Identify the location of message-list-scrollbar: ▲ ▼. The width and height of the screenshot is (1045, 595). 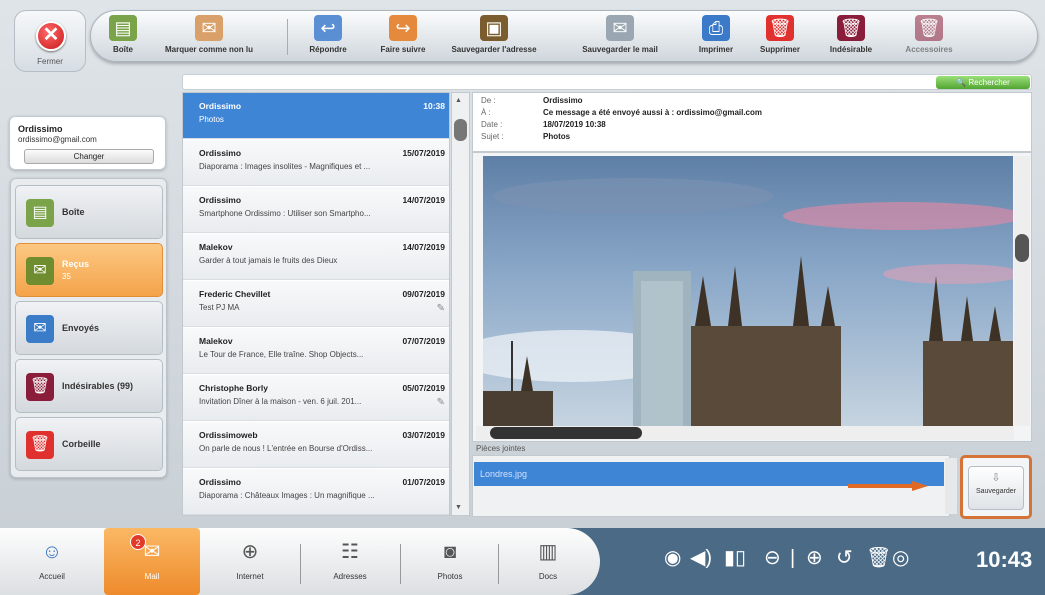
(460, 304).